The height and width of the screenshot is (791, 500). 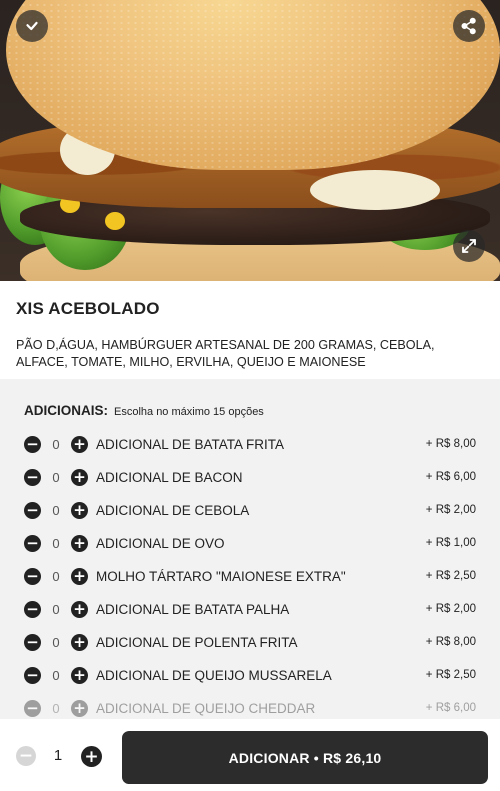 I want to click on extras-hint: Escolha no máximo 15 opções, so click(x=189, y=412).